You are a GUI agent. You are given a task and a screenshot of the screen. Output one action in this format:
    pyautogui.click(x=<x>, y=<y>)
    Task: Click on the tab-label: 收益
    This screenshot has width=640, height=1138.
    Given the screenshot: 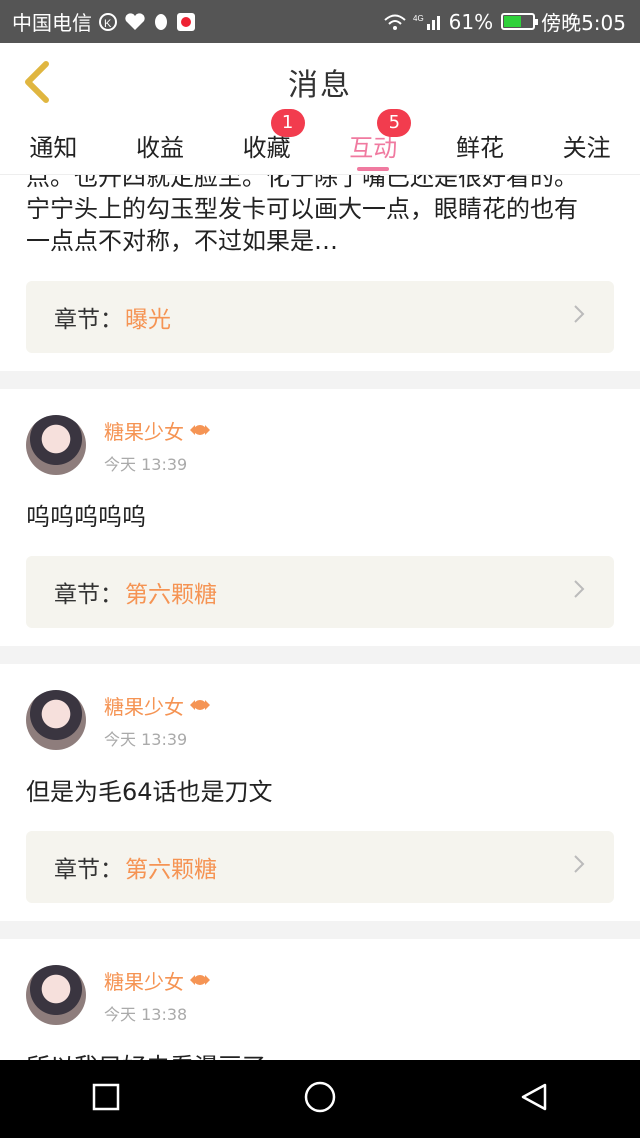 What is the action you would take?
    pyautogui.click(x=159, y=147)
    